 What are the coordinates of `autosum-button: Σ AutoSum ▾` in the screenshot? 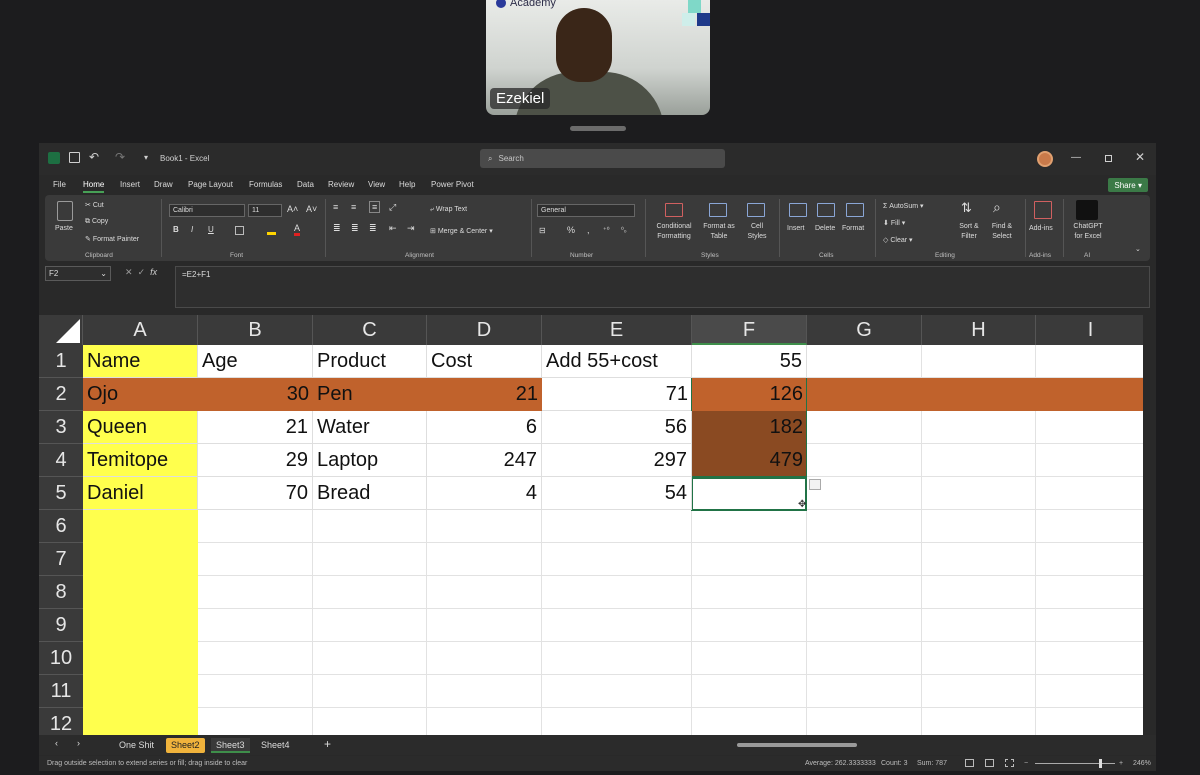 It's located at (903, 206).